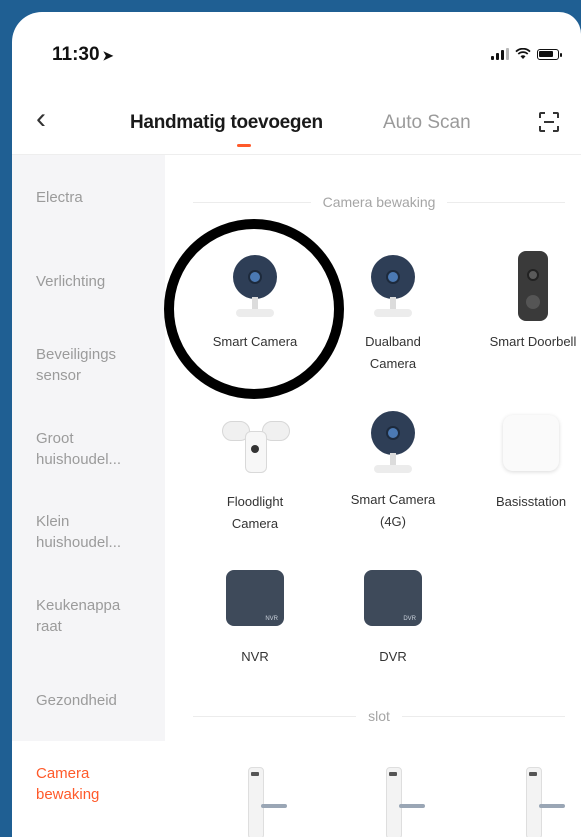 The image size is (581, 837). Describe the element at coordinates (255, 656) in the screenshot. I see `device-label: NVR` at that location.